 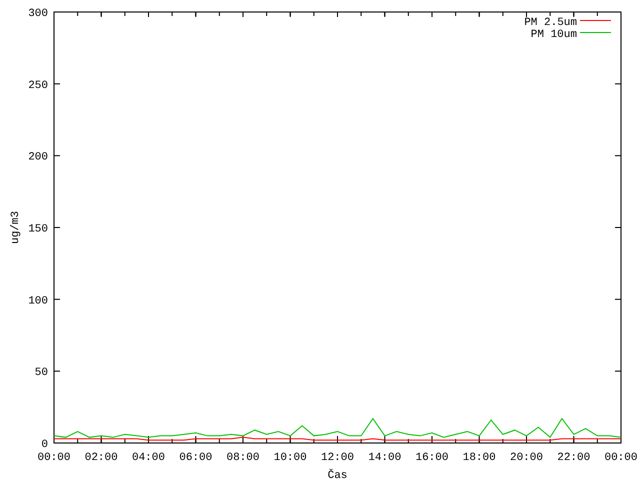 What do you see at coordinates (385, 458) in the screenshot?
I see `tick-label: 14:00` at bounding box center [385, 458].